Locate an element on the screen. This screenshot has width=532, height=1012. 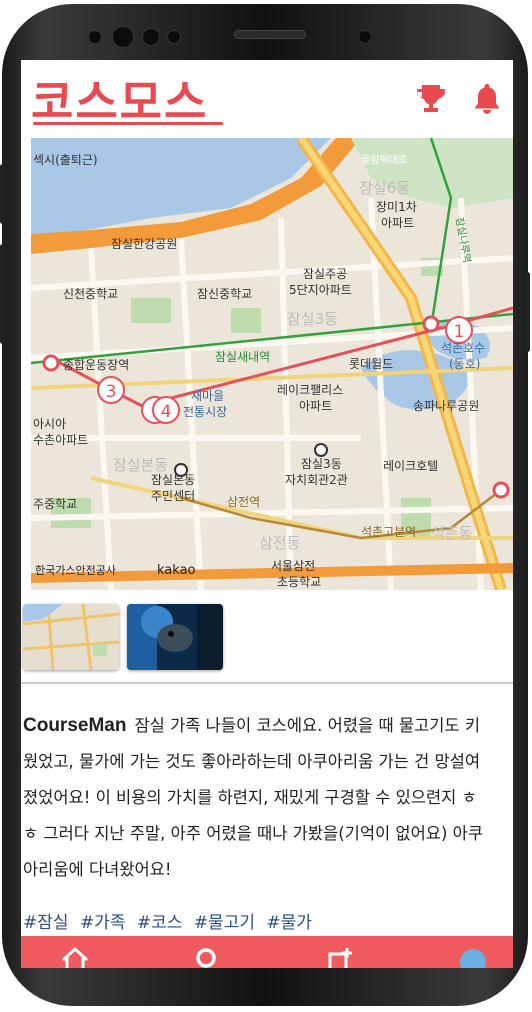
svg-text: (동호) is located at coordinates (464, 364).